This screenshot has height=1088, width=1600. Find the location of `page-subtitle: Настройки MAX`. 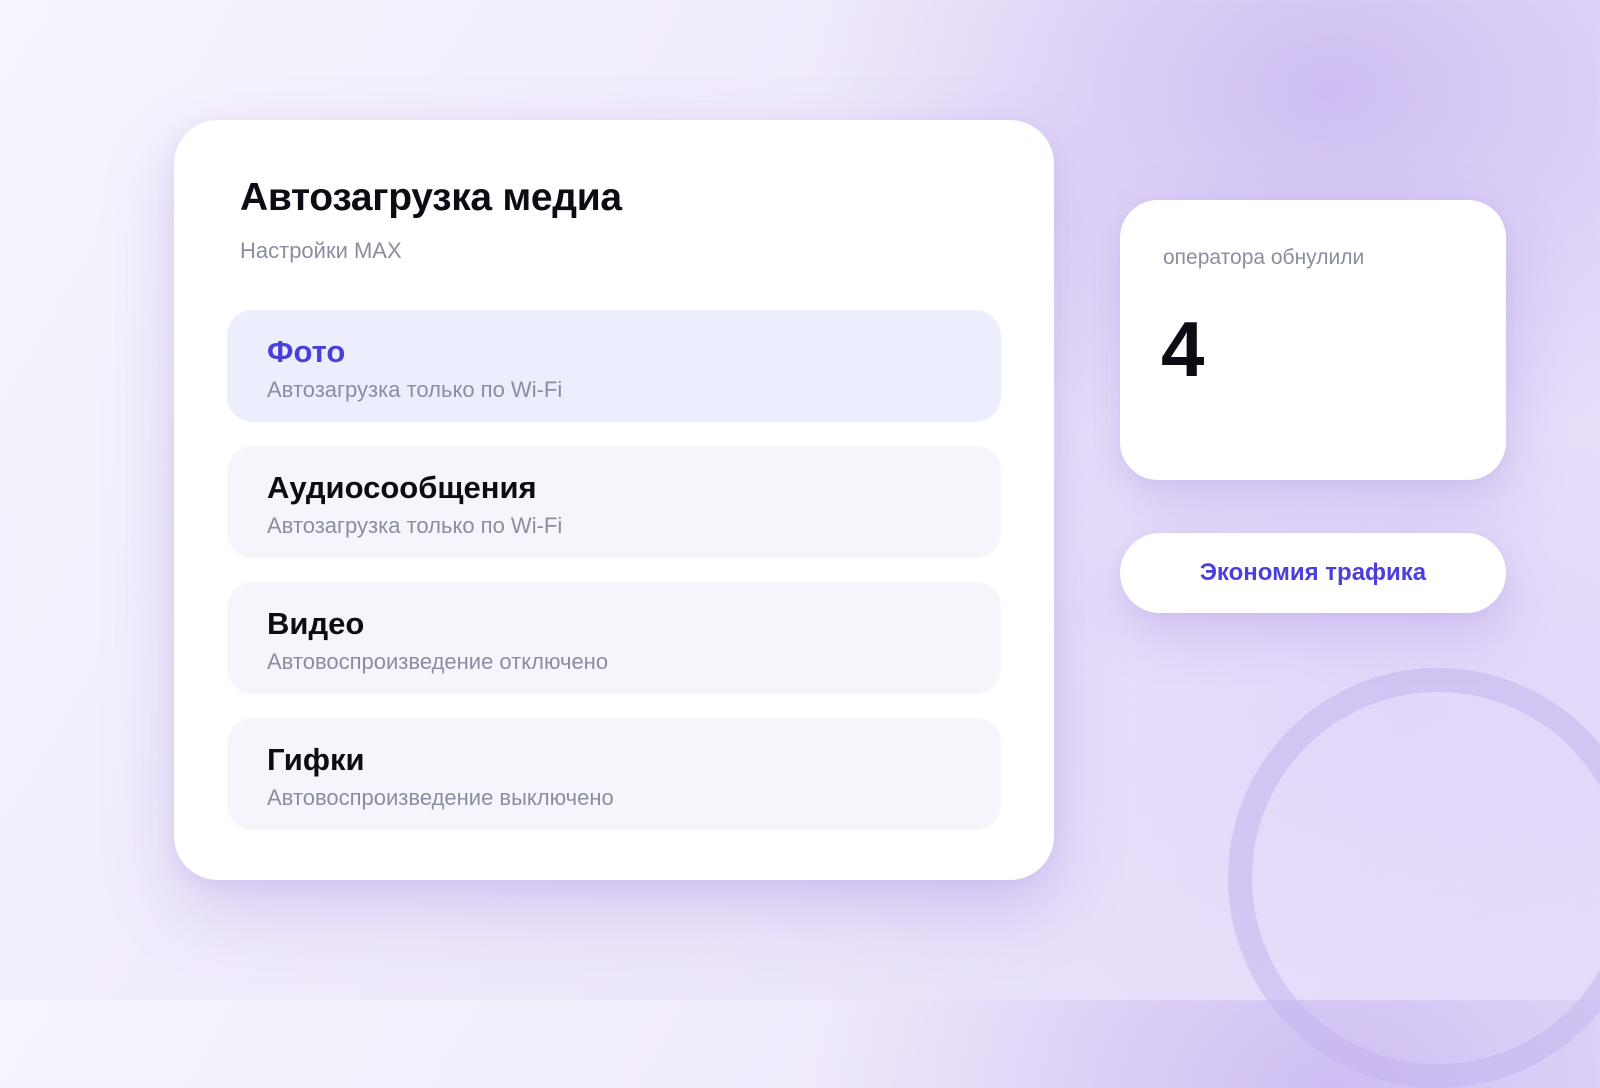

page-subtitle: Настройки MAX is located at coordinates (321, 250).